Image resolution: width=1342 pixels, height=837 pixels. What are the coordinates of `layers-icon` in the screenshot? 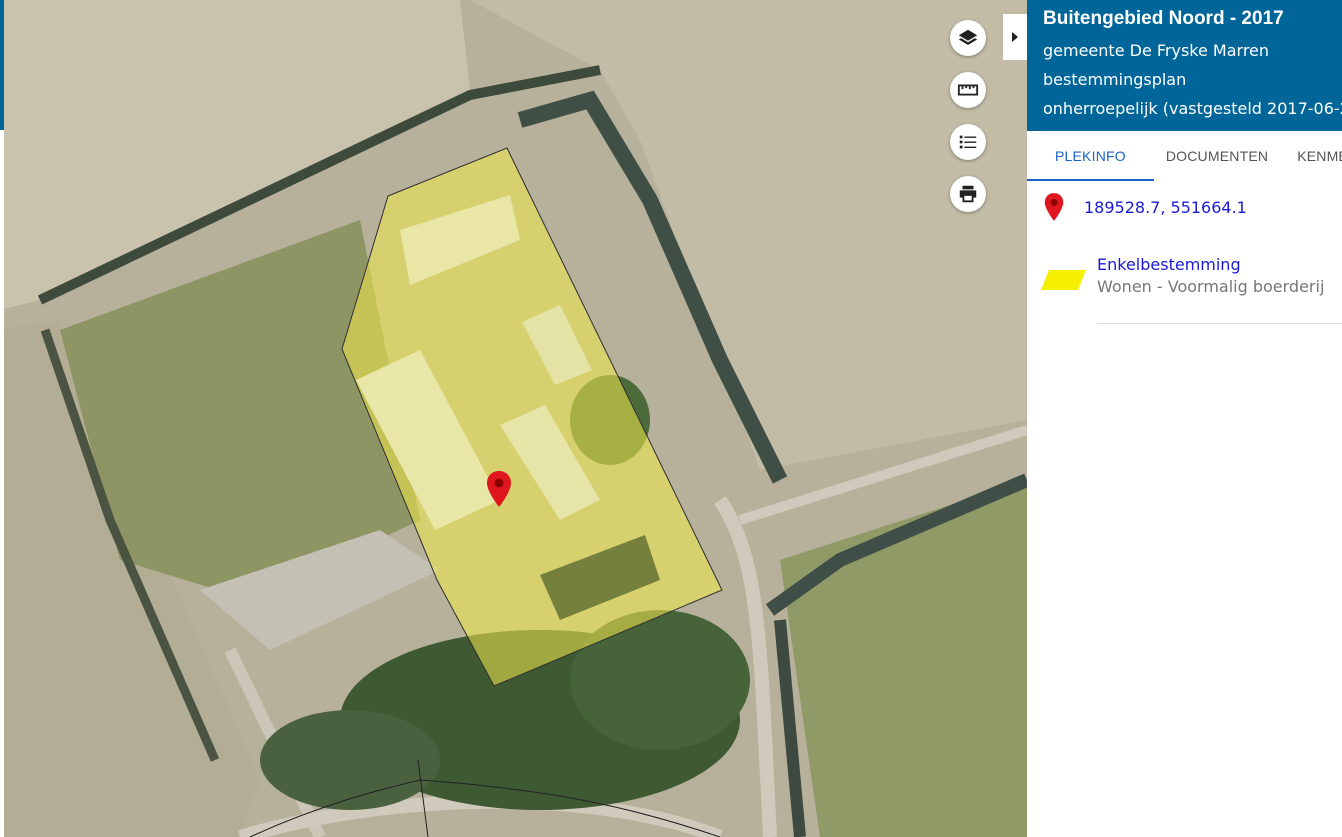 It's located at (968, 37).